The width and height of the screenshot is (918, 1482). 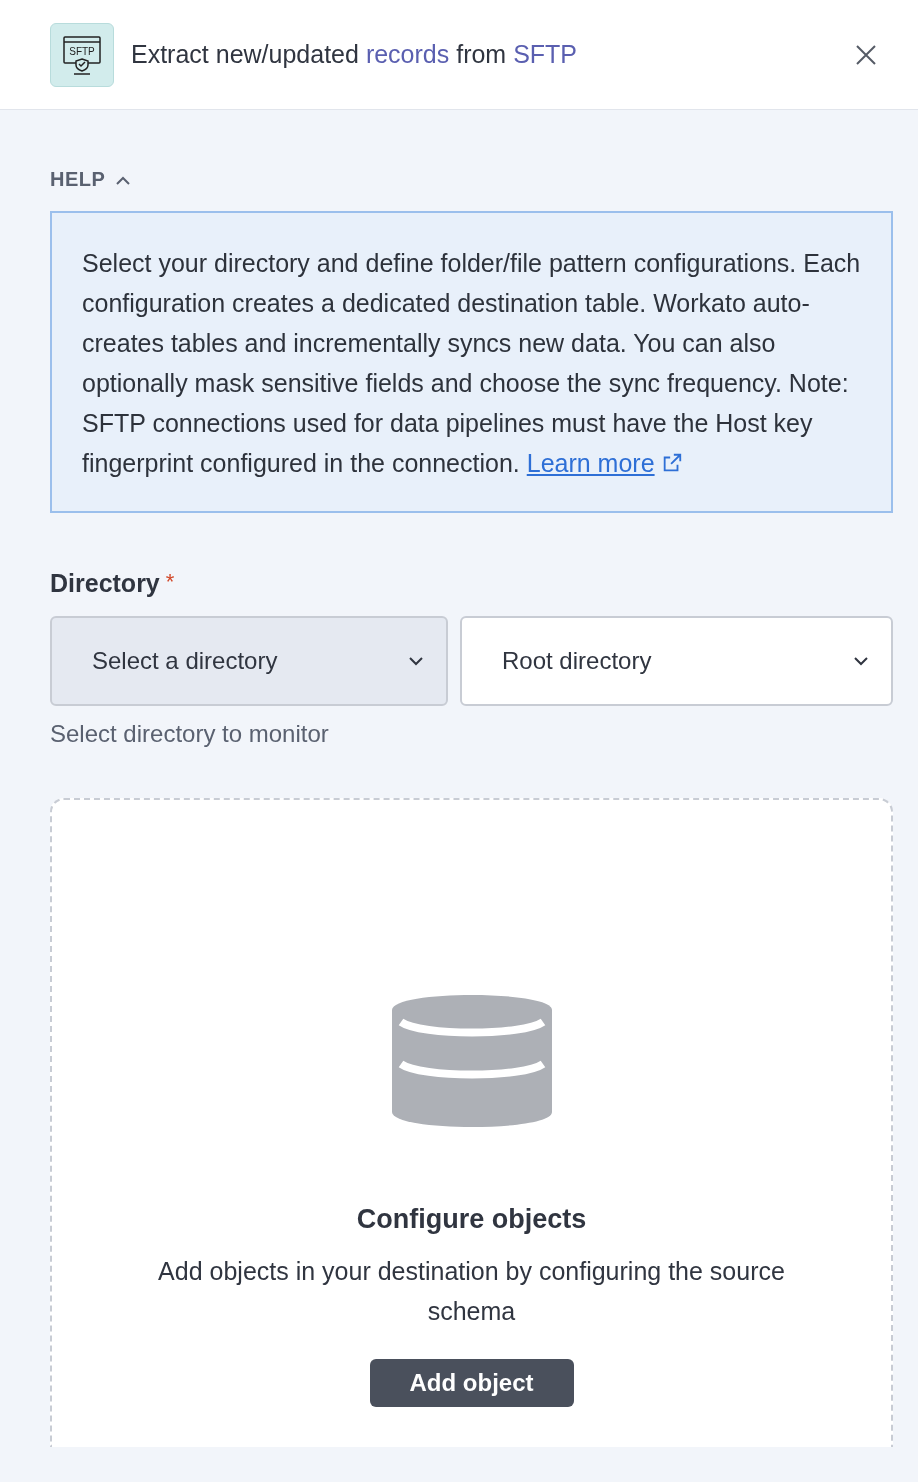 What do you see at coordinates (105, 583) in the screenshot?
I see `directory-label: Directory` at bounding box center [105, 583].